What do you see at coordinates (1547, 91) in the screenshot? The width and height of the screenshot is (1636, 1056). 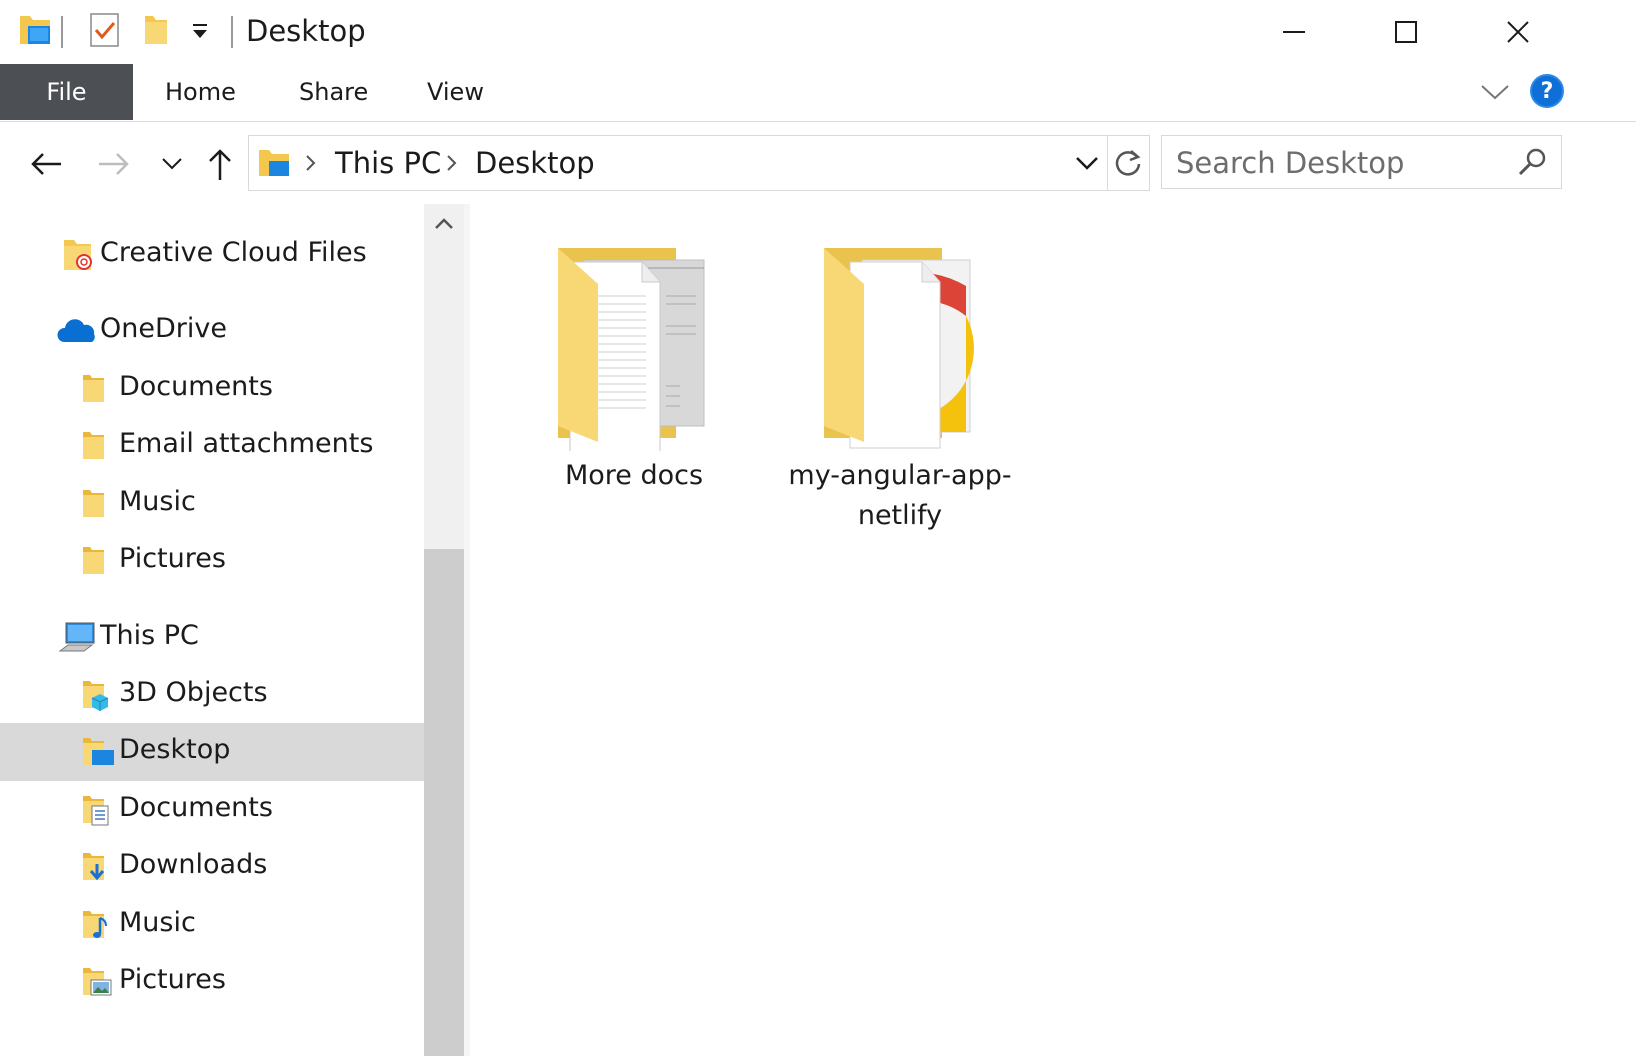 I see `help-button: ?` at bounding box center [1547, 91].